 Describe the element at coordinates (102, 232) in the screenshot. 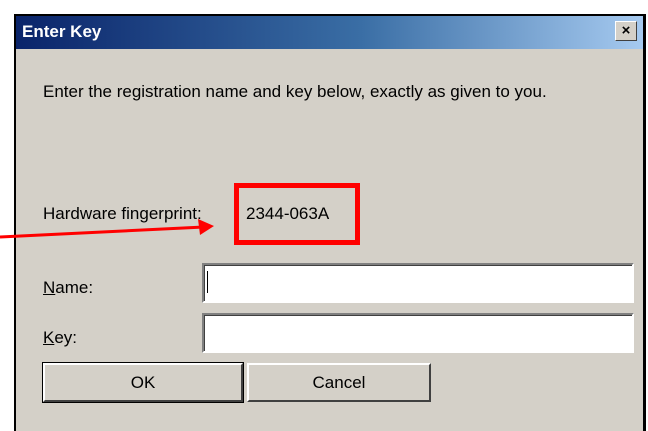

I see `arrow-line` at that location.